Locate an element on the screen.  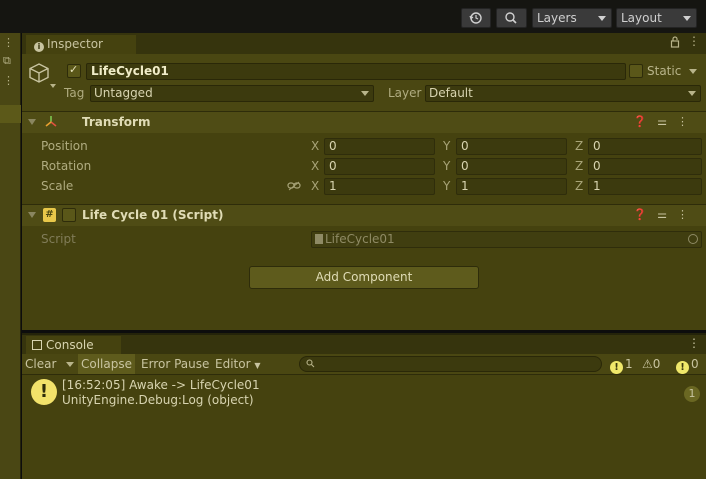
warning-count: 0 is located at coordinates (656, 364).